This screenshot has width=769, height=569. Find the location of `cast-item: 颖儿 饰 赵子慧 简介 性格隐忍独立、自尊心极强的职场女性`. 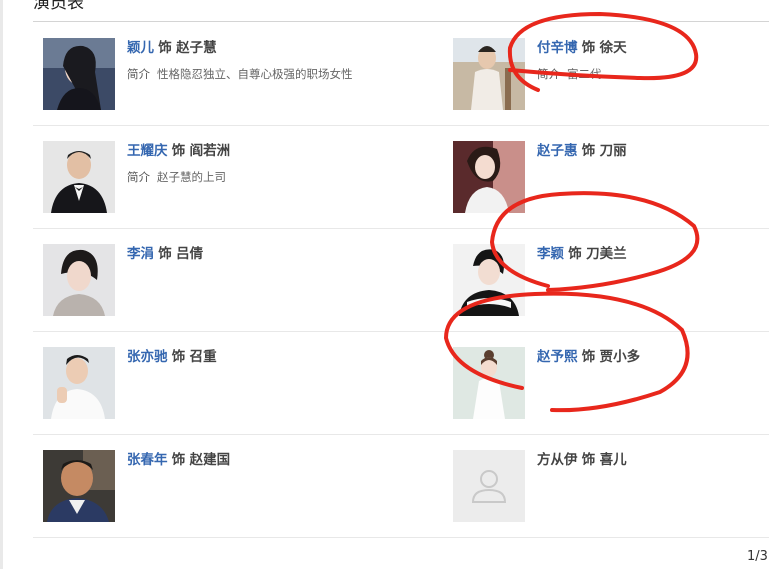

cast-item: 颖儿 饰 赵子慧 简介 性格隐忍独立、自尊心极强的职场女性 is located at coordinates (208, 78).